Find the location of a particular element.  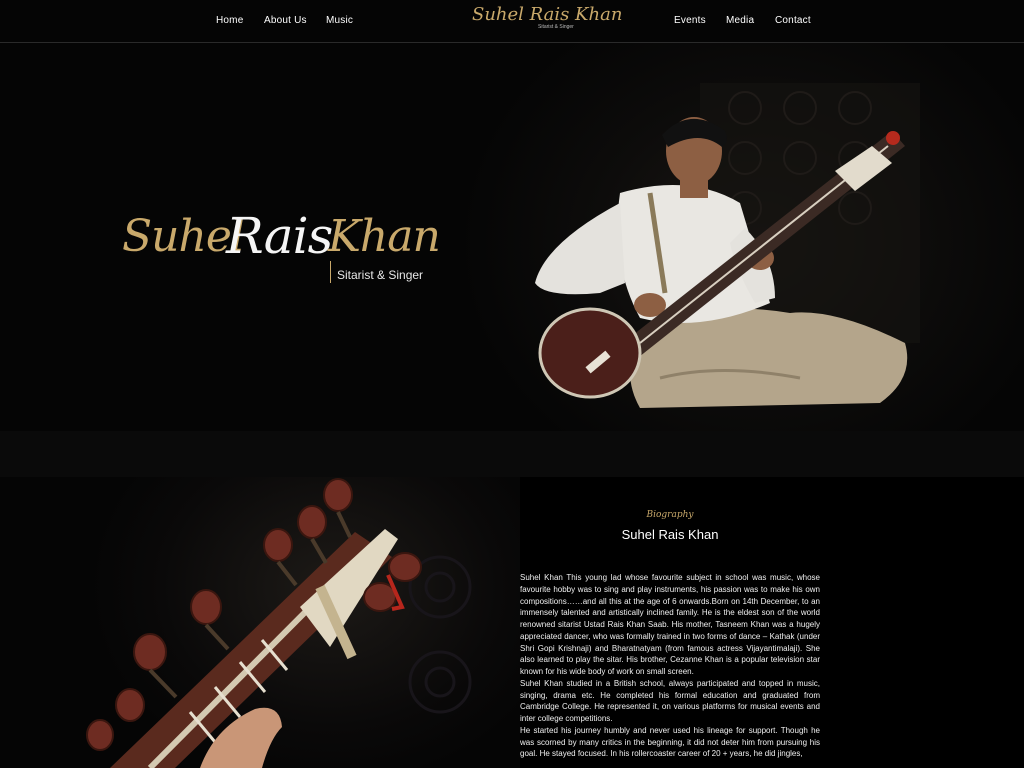

sitar-closeup-illustration is located at coordinates (279, 623).